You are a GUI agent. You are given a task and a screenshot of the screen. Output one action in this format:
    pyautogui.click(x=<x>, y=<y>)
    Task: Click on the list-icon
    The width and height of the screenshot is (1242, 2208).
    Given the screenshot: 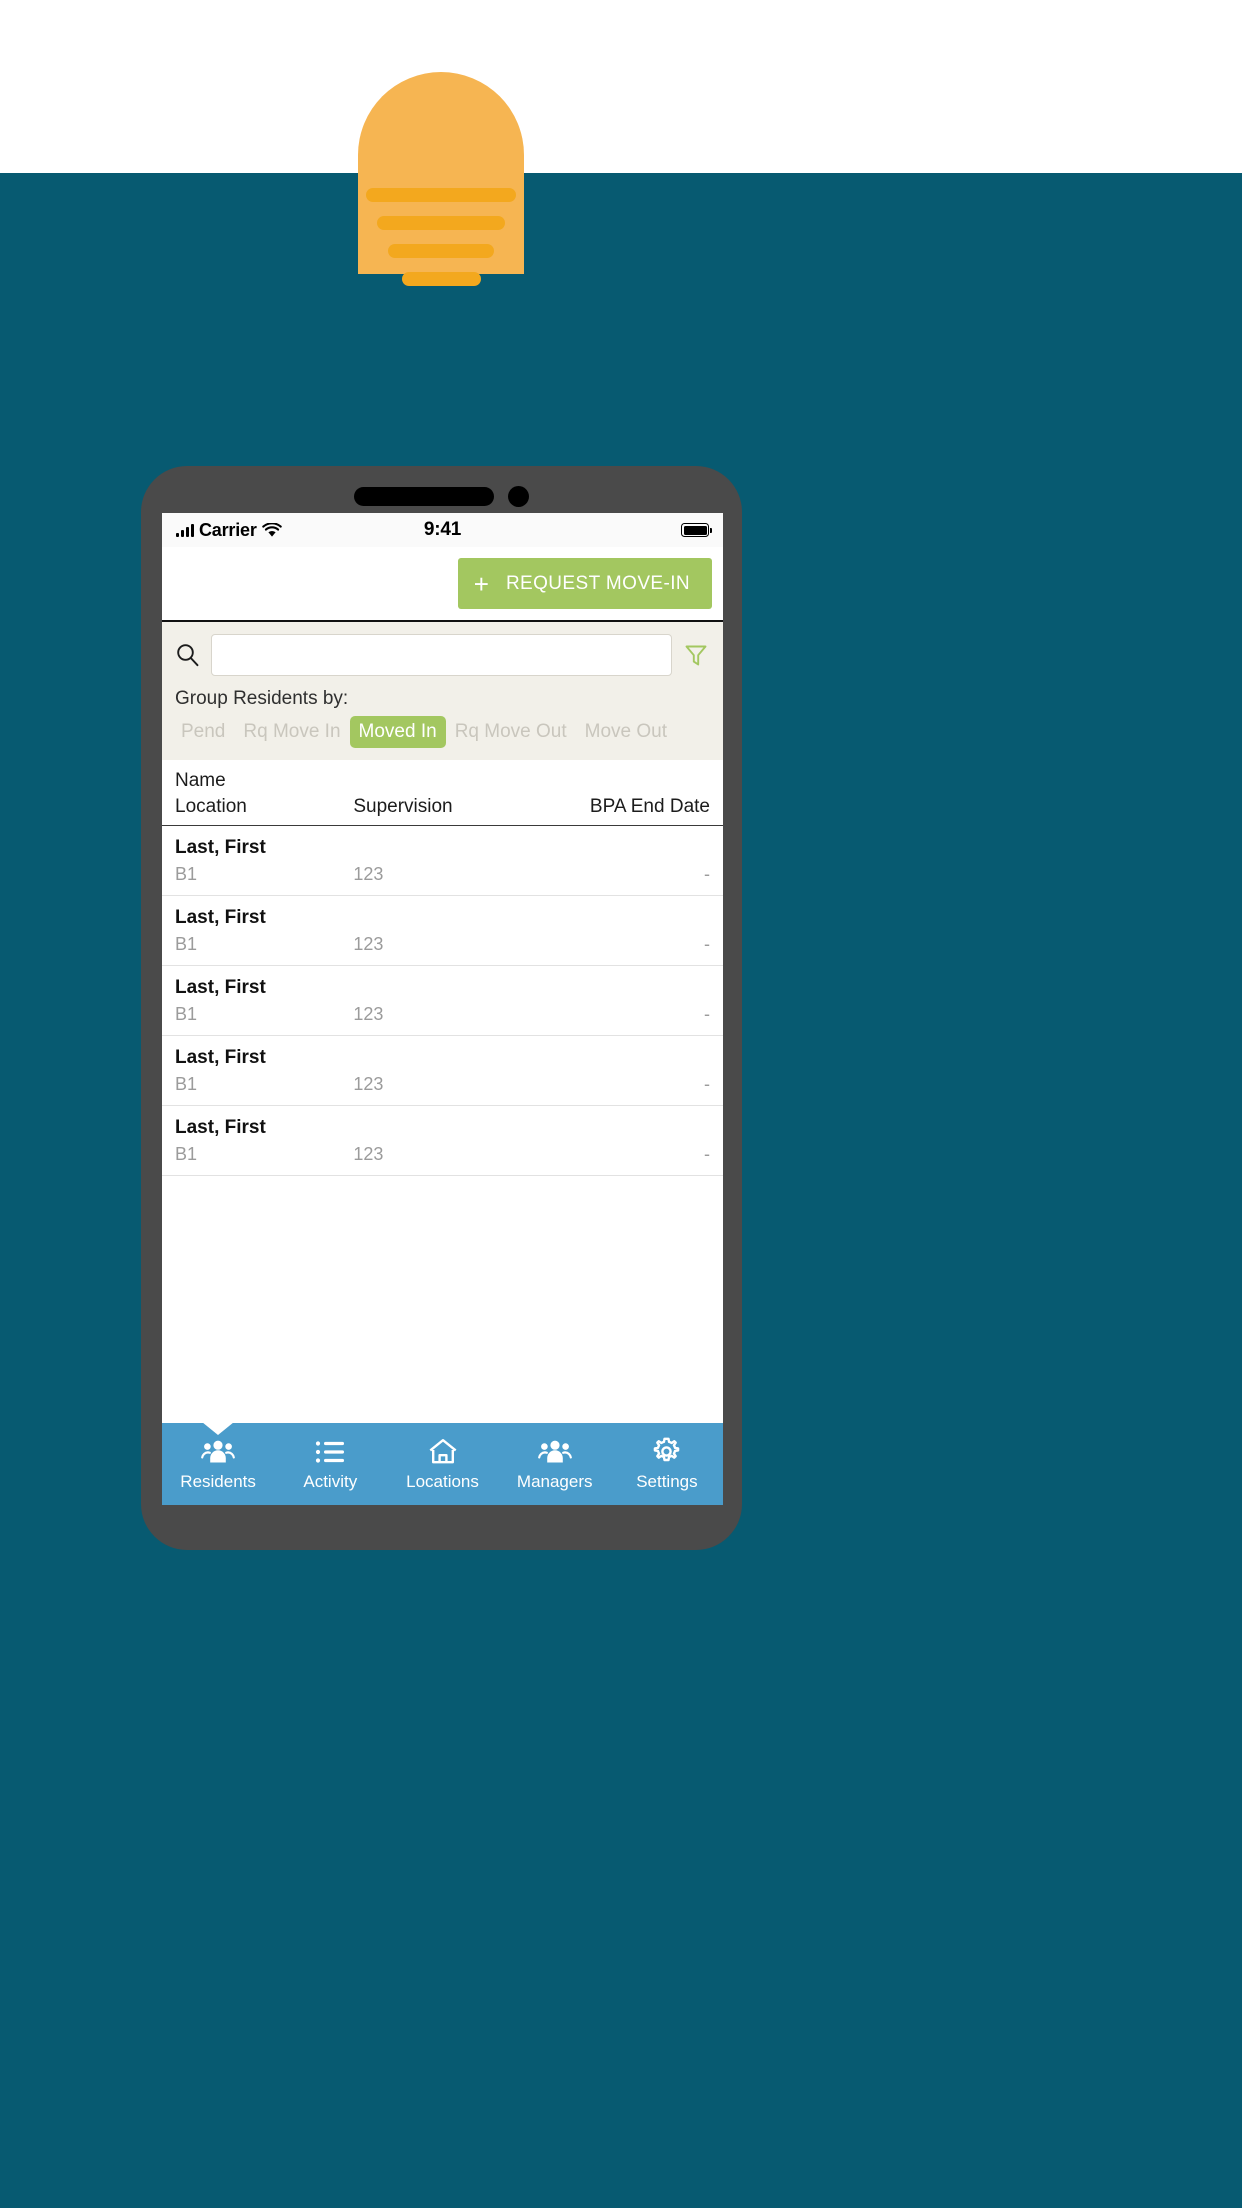 What is the action you would take?
    pyautogui.click(x=330, y=1452)
    